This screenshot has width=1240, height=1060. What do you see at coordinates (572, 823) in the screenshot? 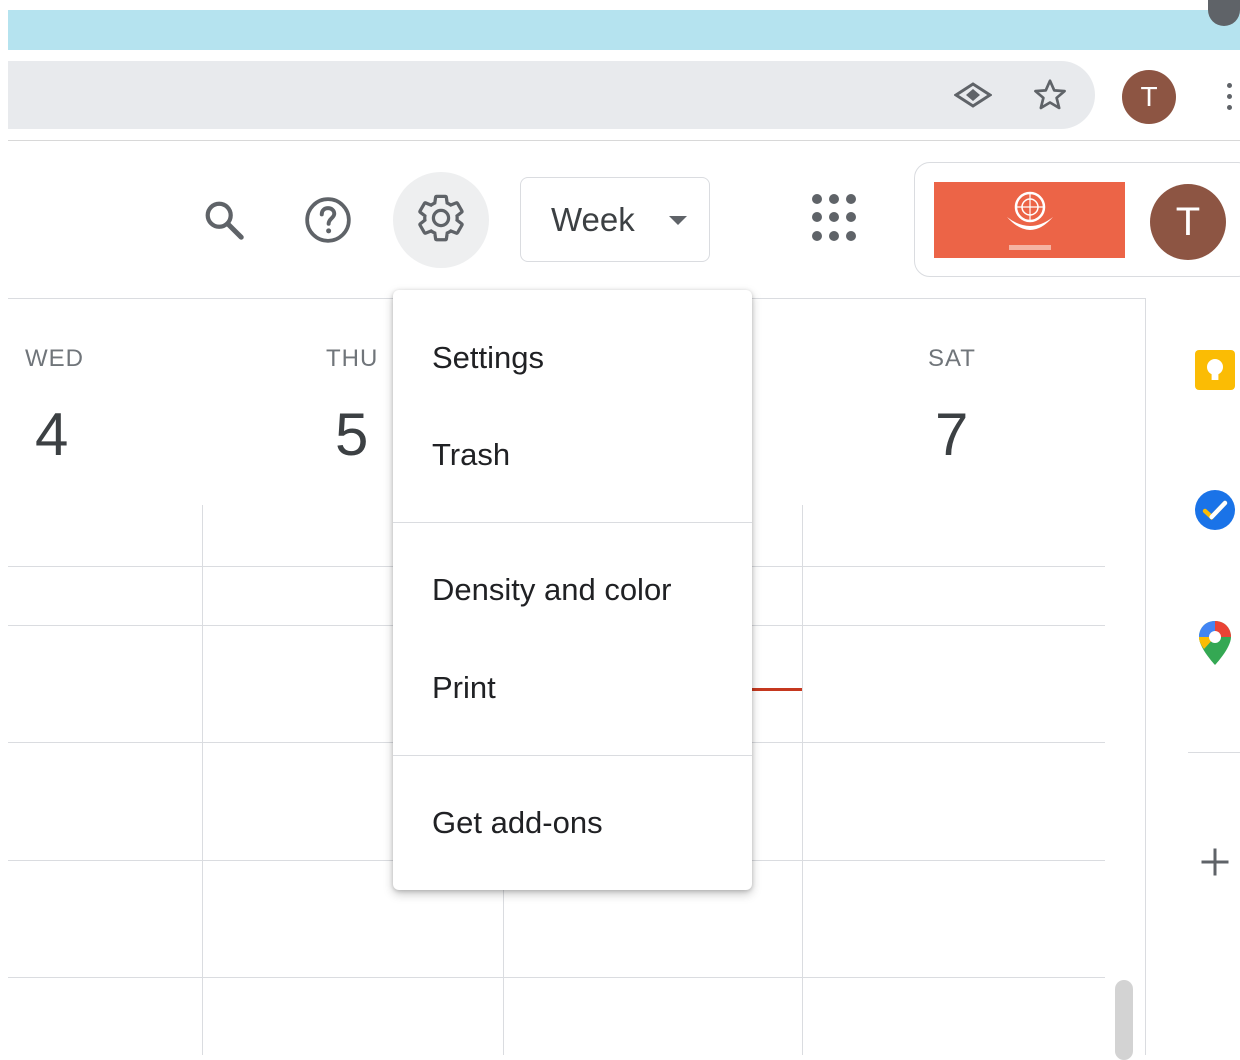
I see `menu-item-get-add-ons: Get add-ons` at bounding box center [572, 823].